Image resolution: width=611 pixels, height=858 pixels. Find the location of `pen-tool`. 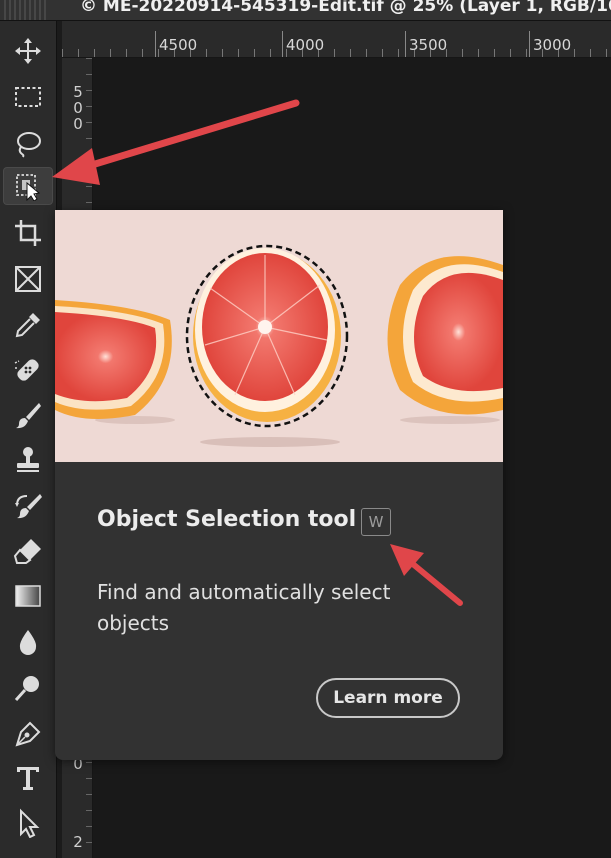

pen-tool is located at coordinates (28, 734).